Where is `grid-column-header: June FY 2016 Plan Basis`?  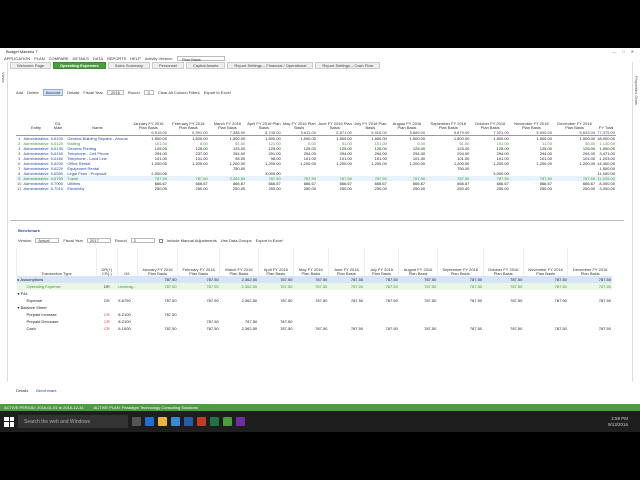
grid-column-header: June FY 2016 Plan Basis is located at coordinates (335, 115).